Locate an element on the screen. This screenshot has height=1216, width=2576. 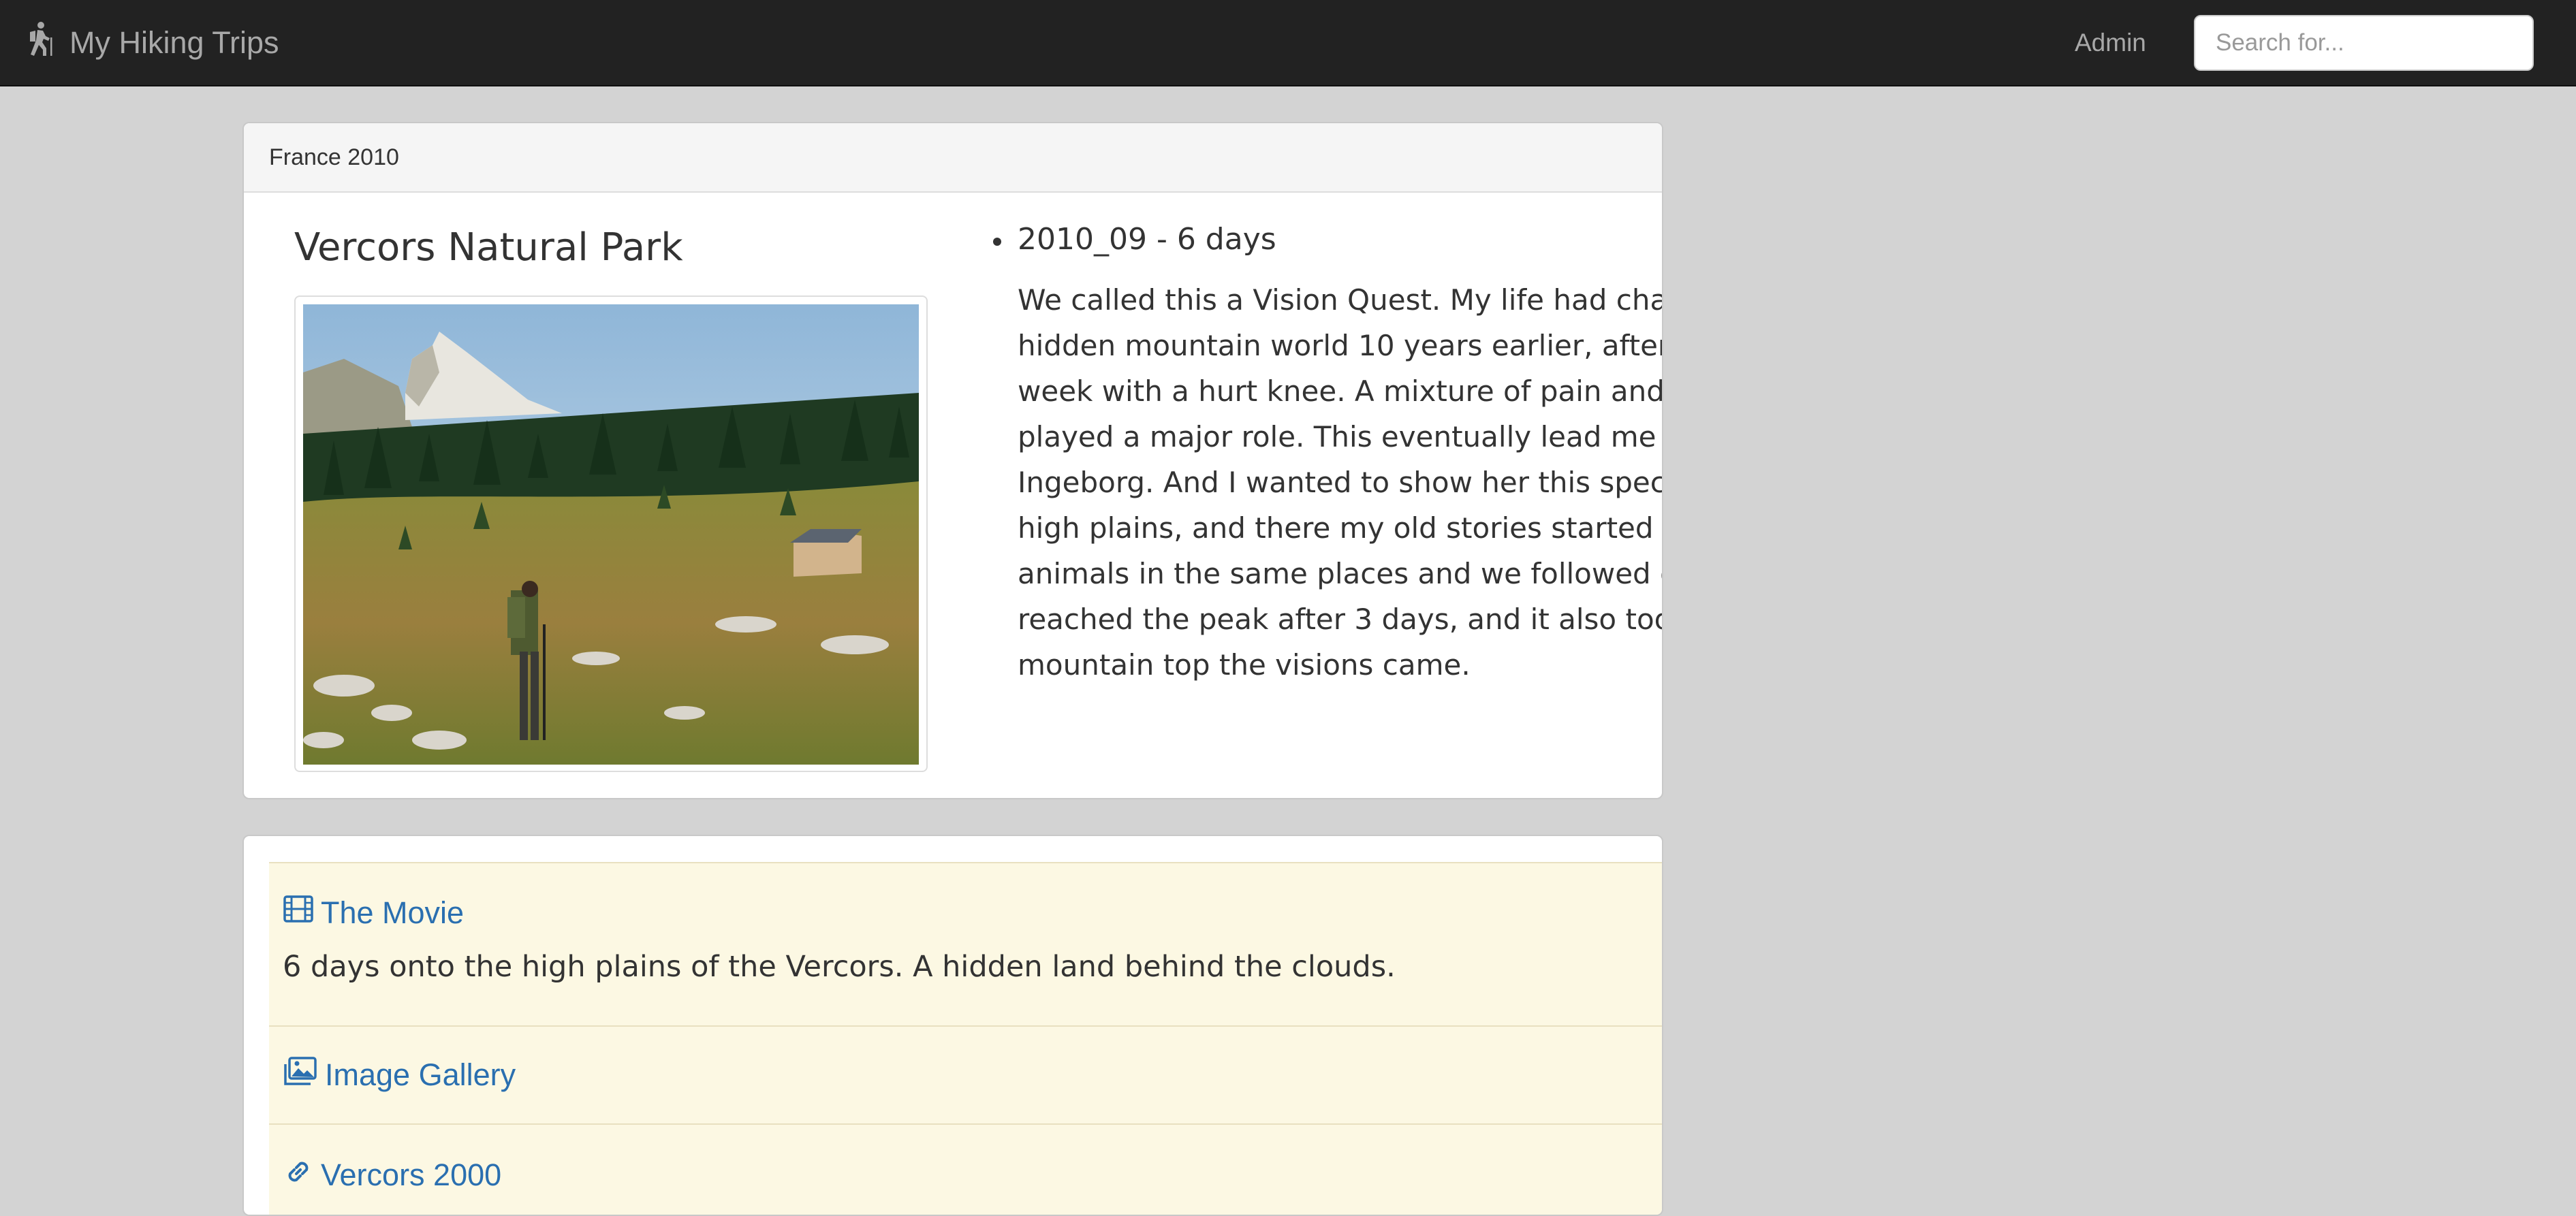
image-gallery-label: Image Gallery is located at coordinates (421, 1074).